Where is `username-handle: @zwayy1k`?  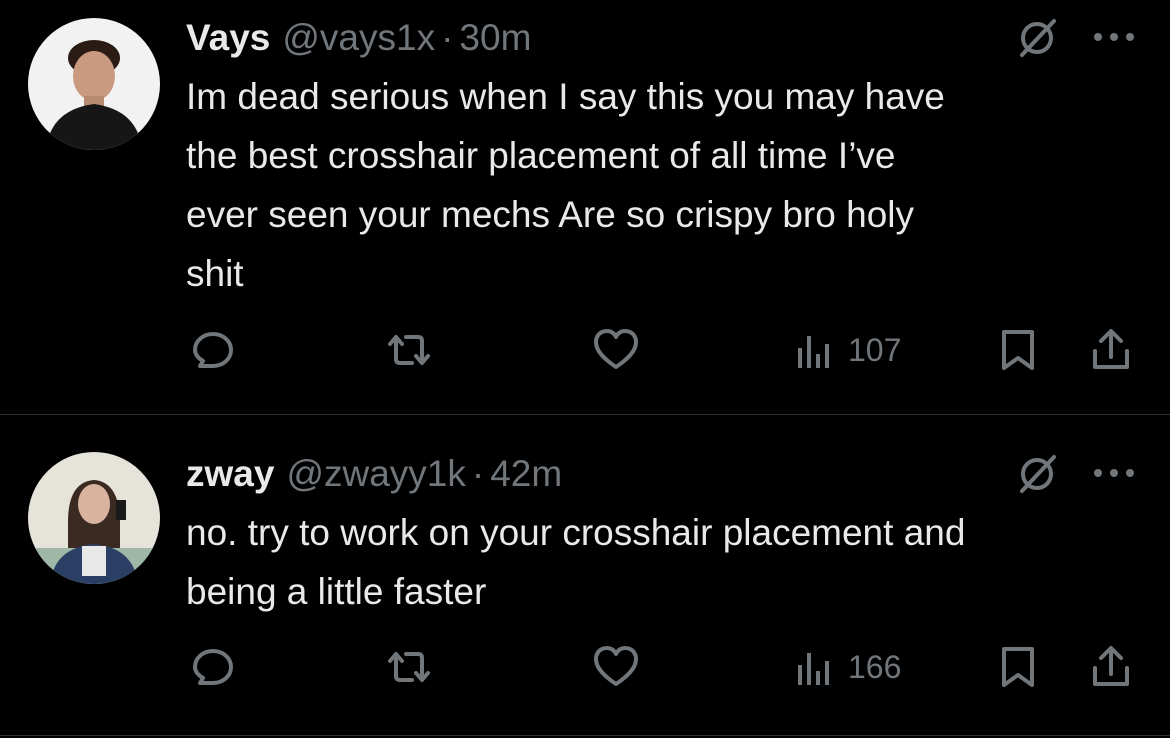 username-handle: @zwayy1k is located at coordinates (375, 474).